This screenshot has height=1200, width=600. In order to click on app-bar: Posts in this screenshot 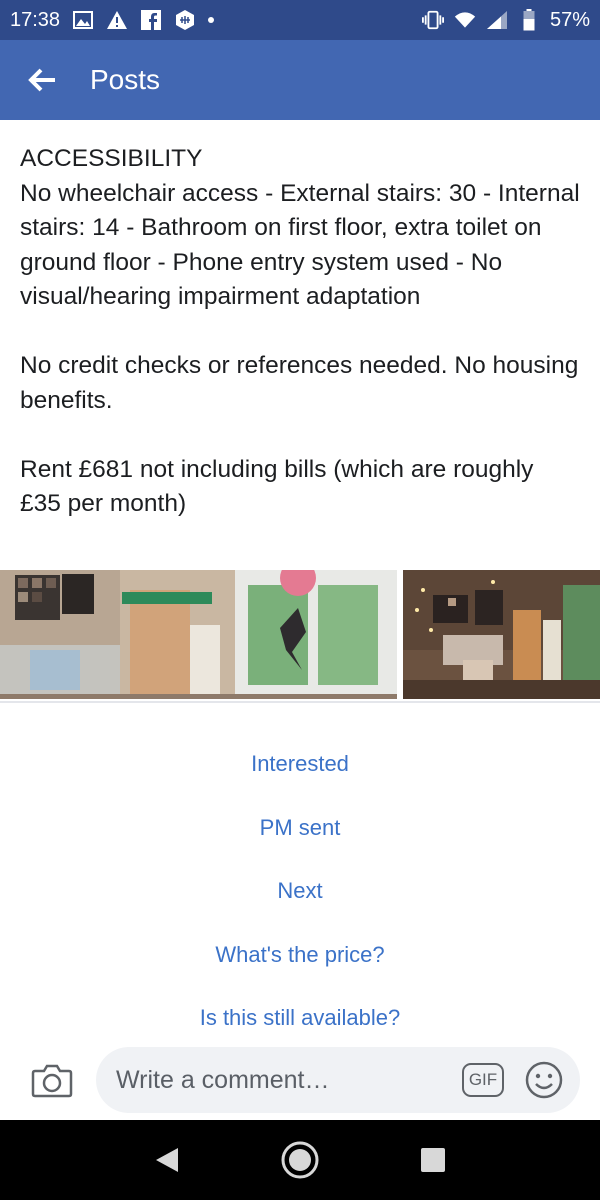, I will do `click(300, 80)`.